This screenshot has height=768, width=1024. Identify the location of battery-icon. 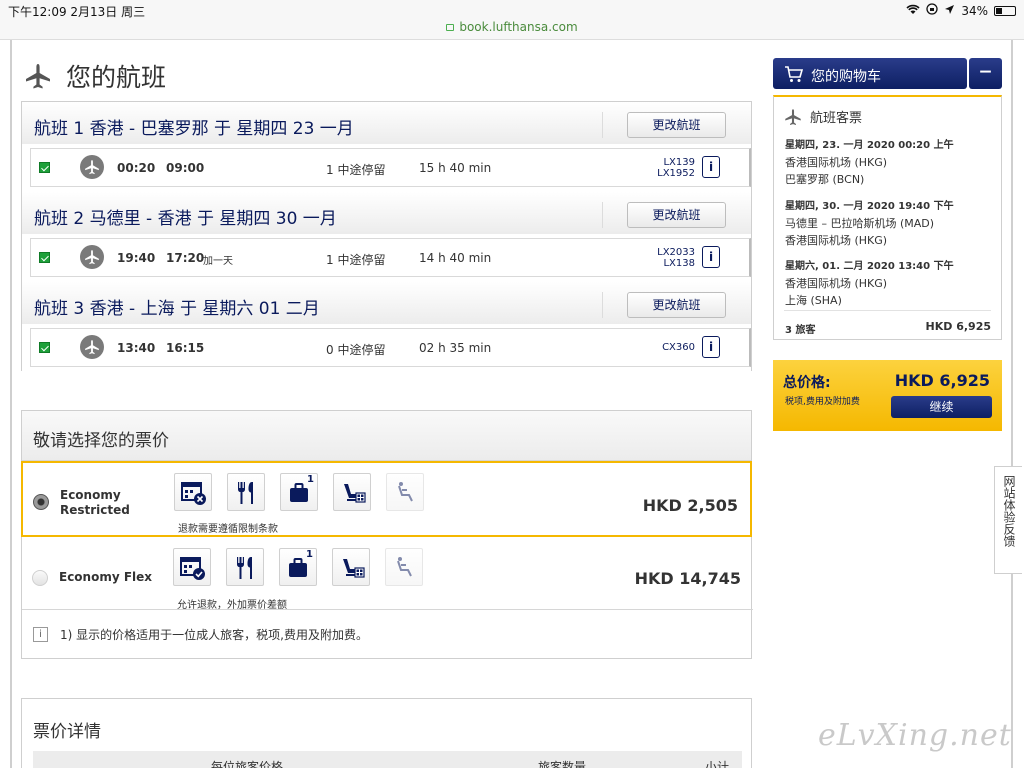
(1005, 10).